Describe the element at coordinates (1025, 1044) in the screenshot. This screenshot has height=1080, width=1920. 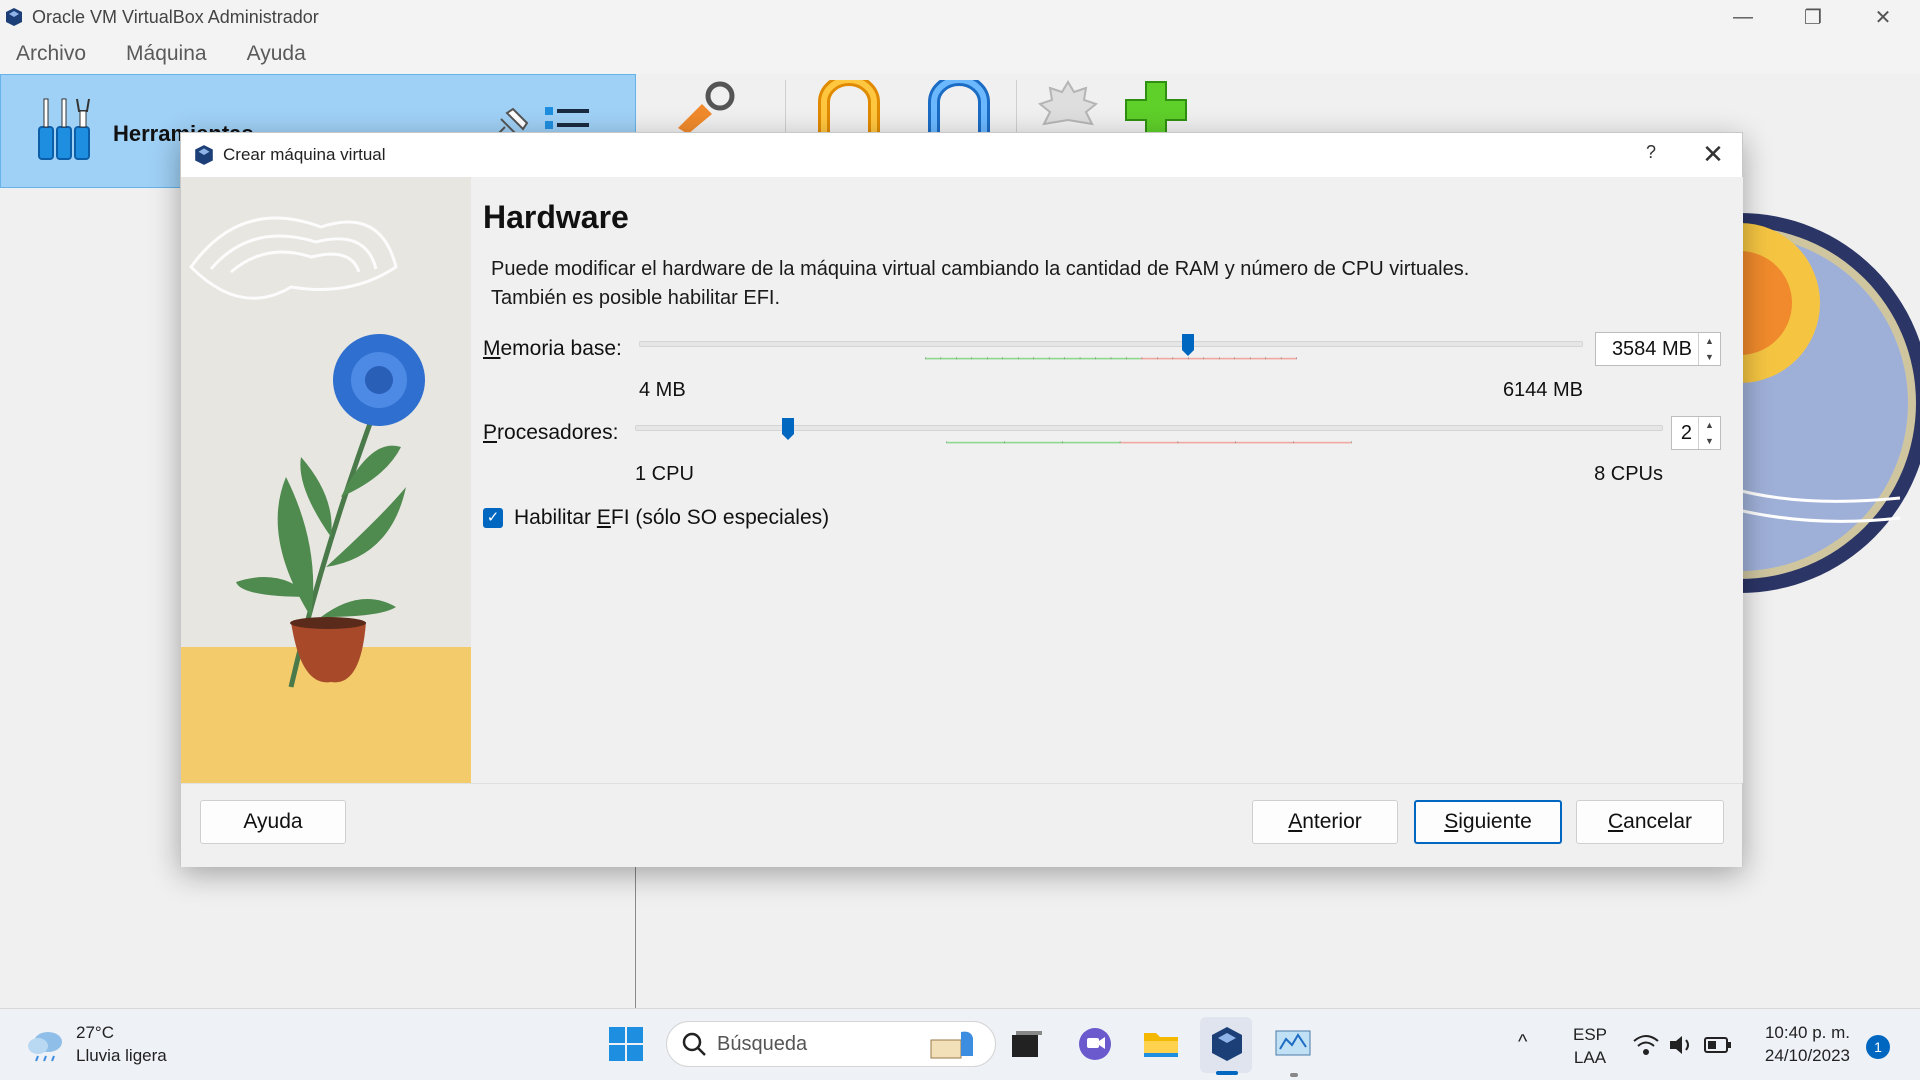
I see `task-view-icon` at that location.